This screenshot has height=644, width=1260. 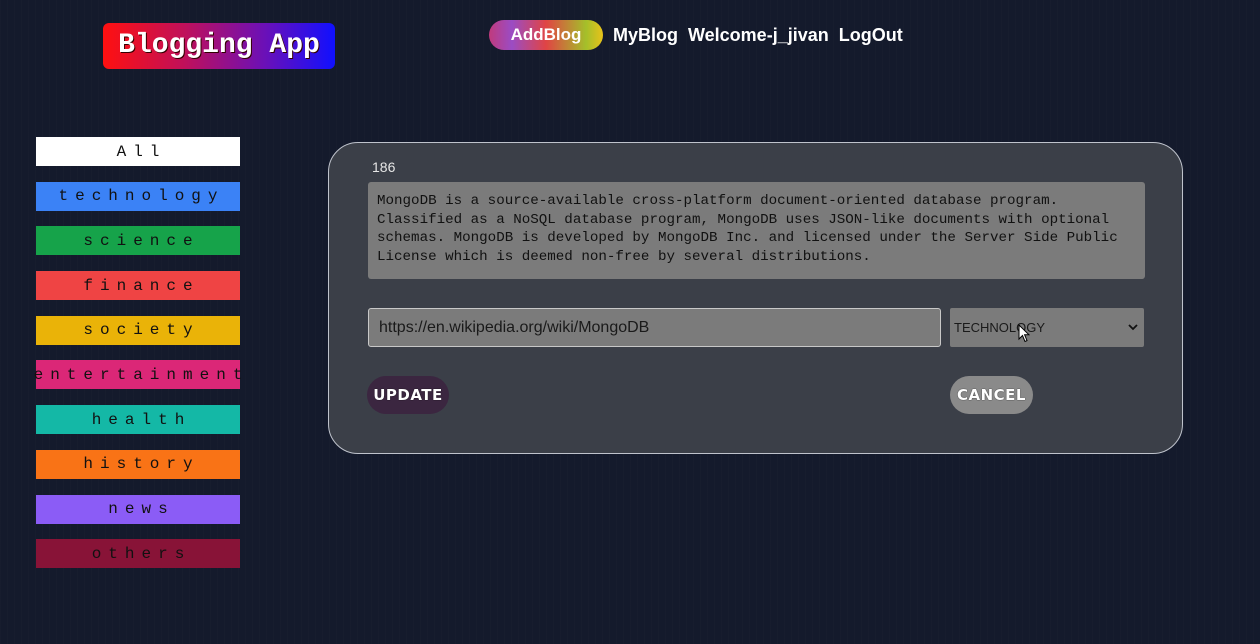 What do you see at coordinates (645, 35) in the screenshot?
I see `my-blog-link: MyBlog` at bounding box center [645, 35].